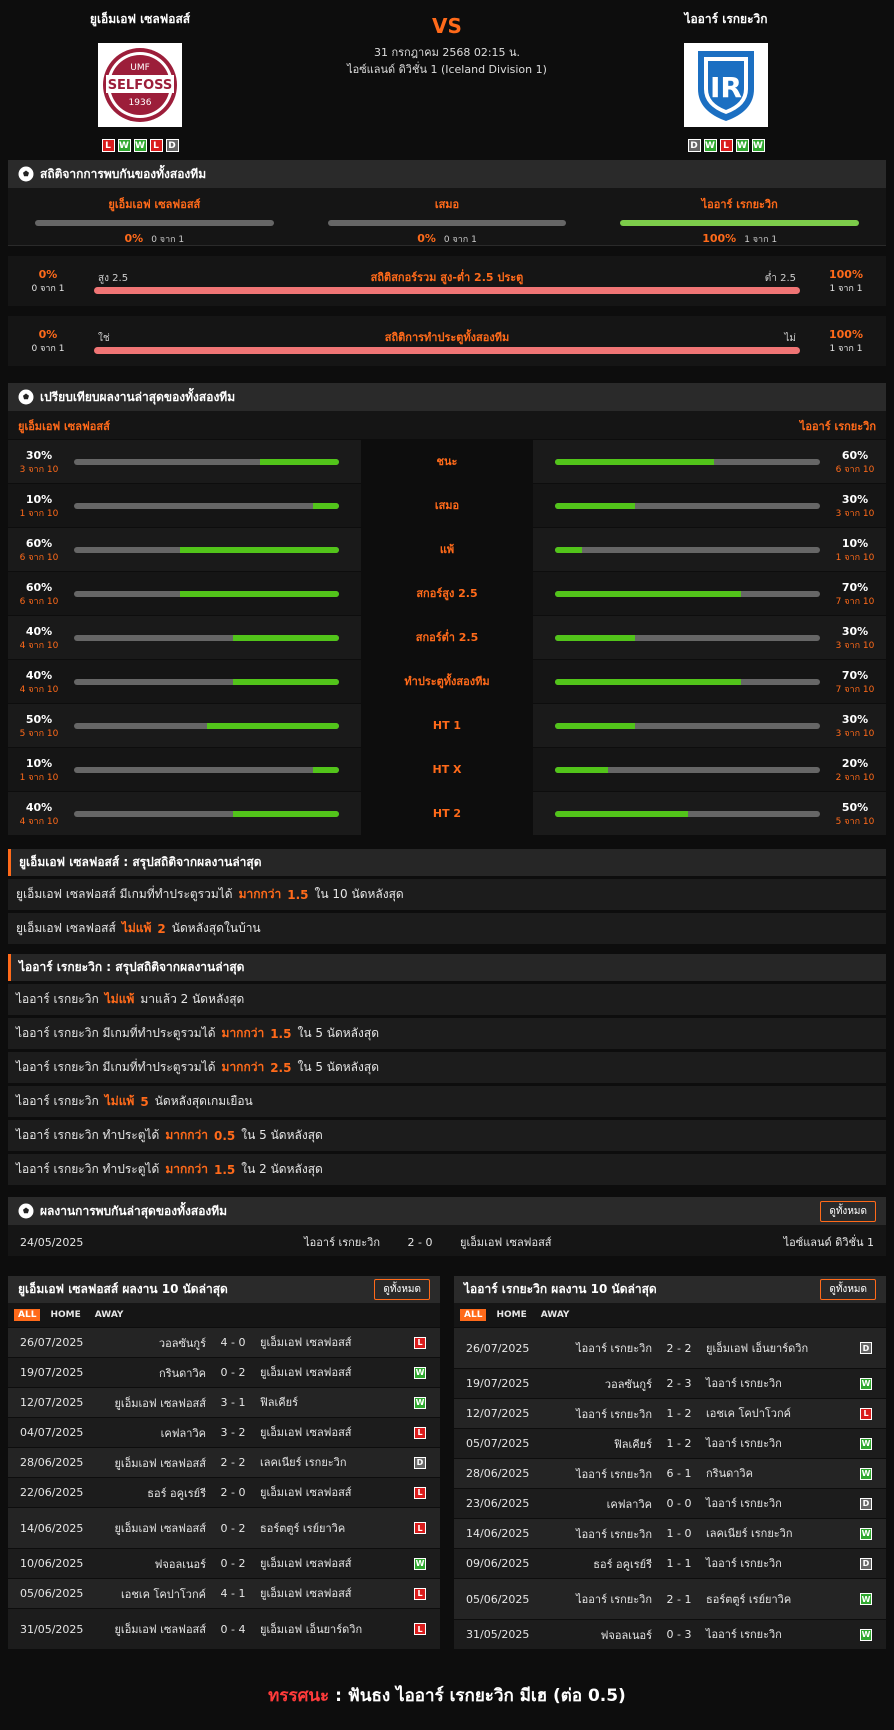 The image size is (894, 1730). I want to click on compare-row: 40% 4 จาก 10 HT 2 50% 5 จาก 10, so click(447, 813).